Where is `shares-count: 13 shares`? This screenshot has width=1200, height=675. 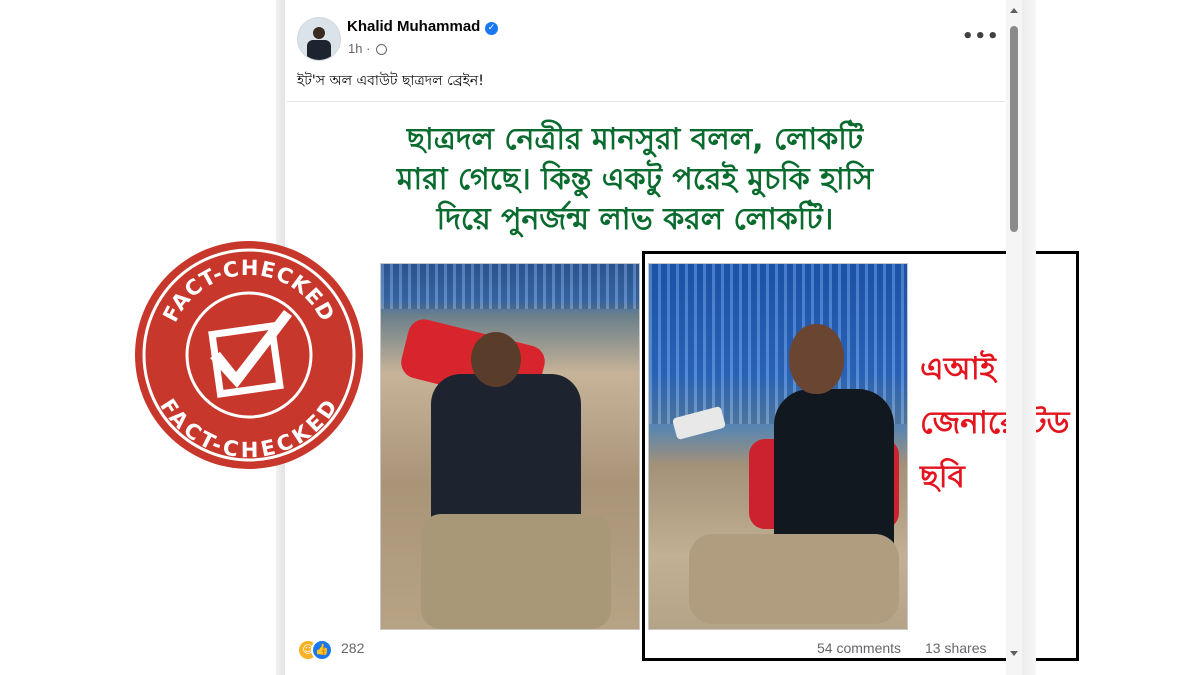
shares-count: 13 shares is located at coordinates (955, 648).